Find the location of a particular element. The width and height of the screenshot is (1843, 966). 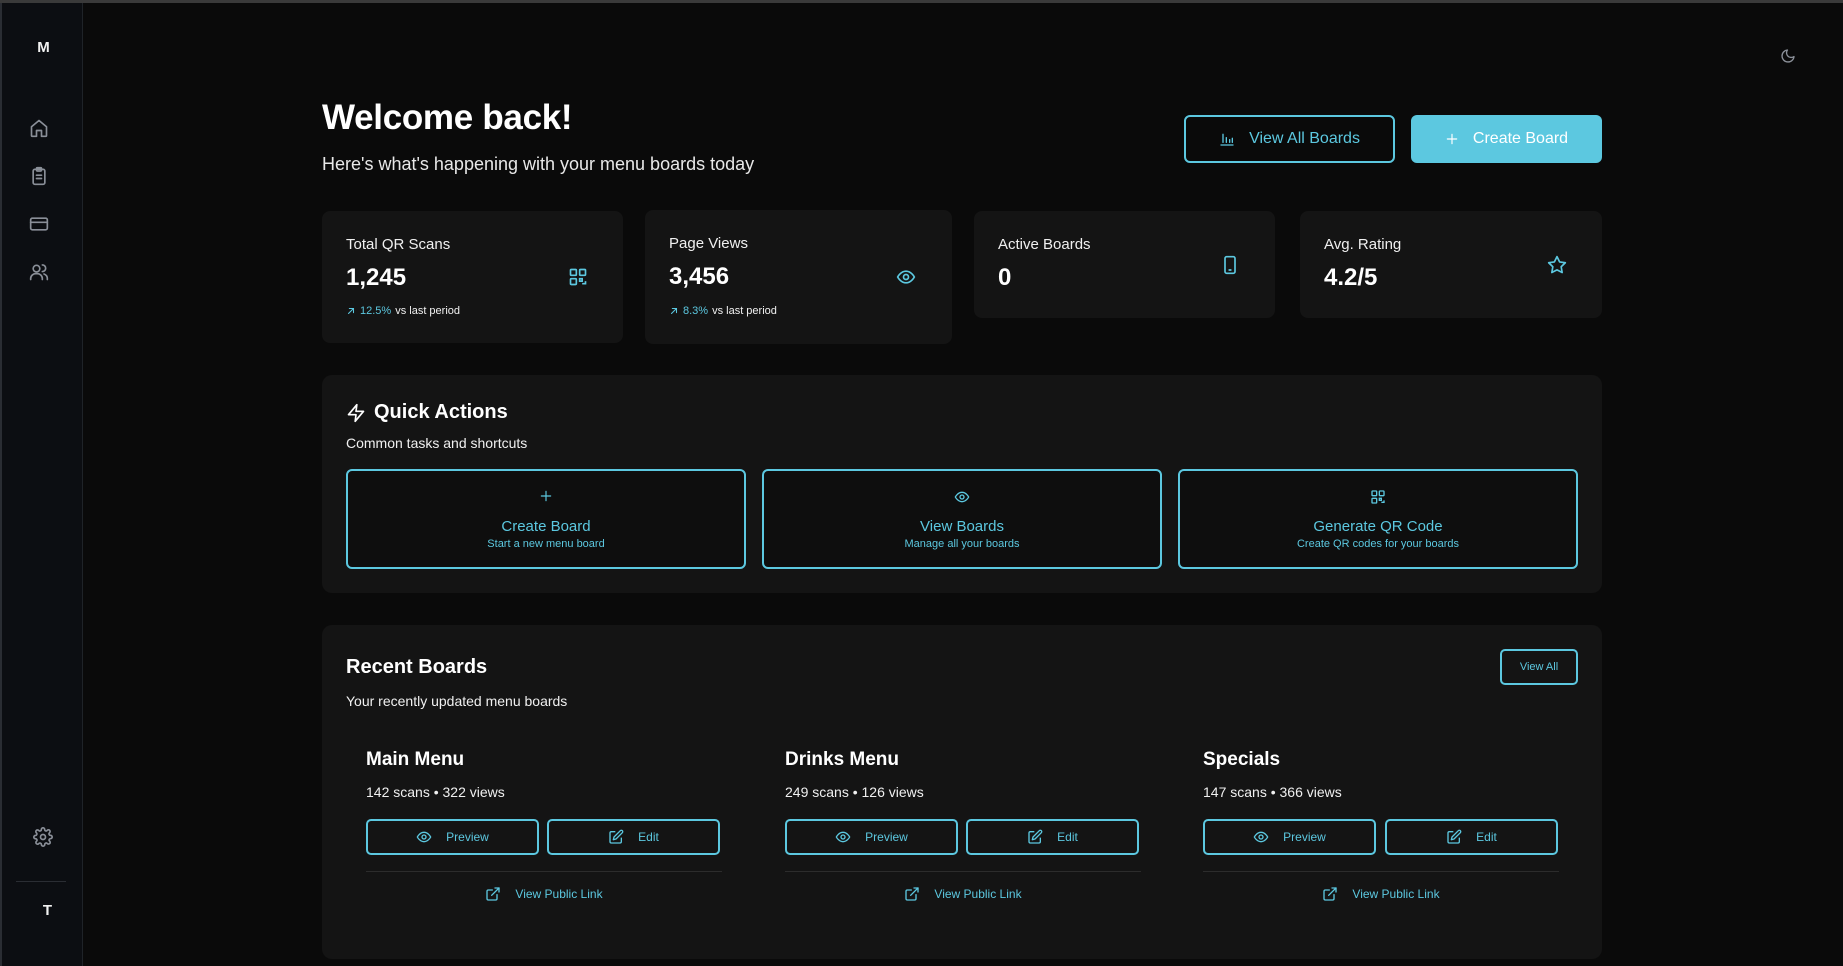

sidebar-item-users is located at coordinates (39, 272).